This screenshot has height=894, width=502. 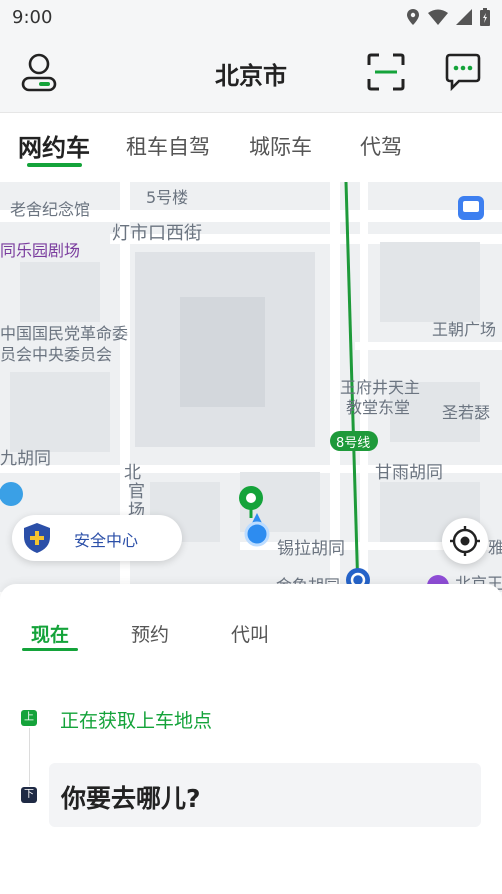 What do you see at coordinates (251, 17) in the screenshot?
I see `status-bar: 9:00` at bounding box center [251, 17].